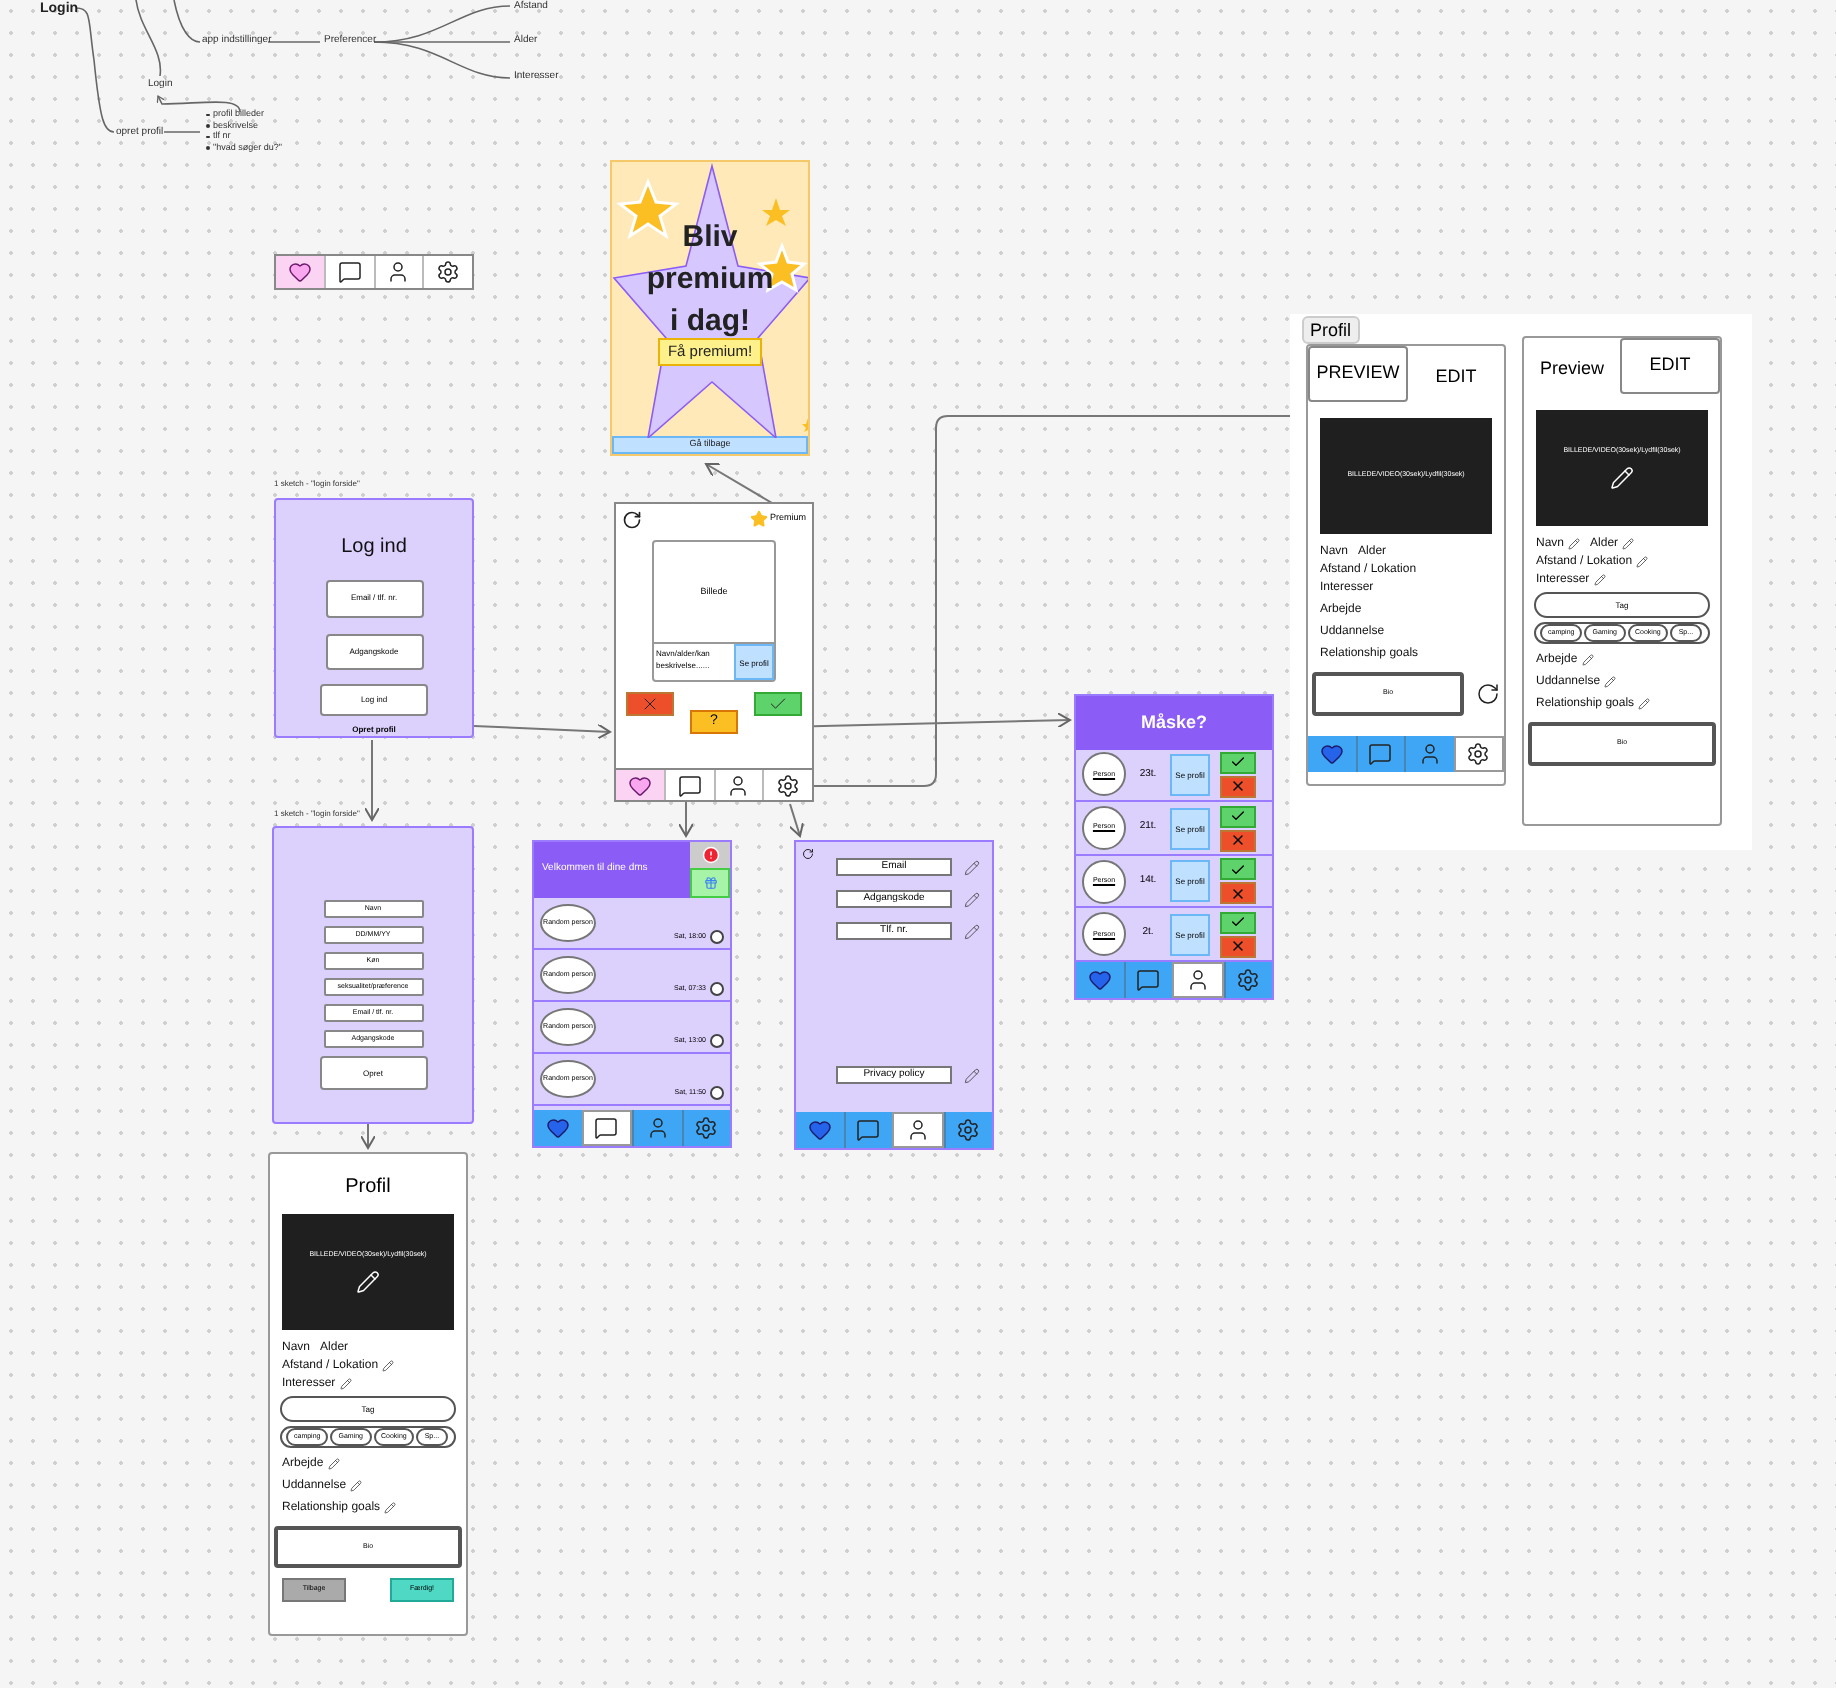  I want to click on alert-tile, so click(710, 855).